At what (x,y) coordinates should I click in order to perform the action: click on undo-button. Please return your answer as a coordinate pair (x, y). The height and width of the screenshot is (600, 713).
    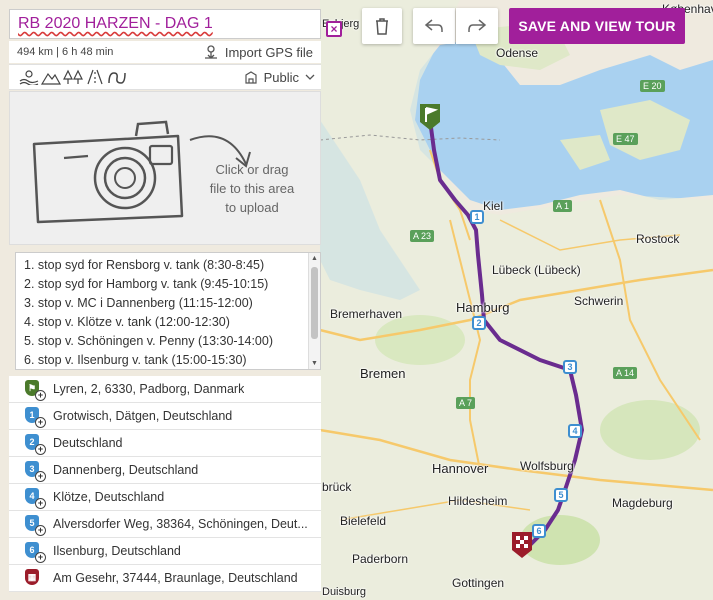
    Looking at the image, I should click on (434, 26).